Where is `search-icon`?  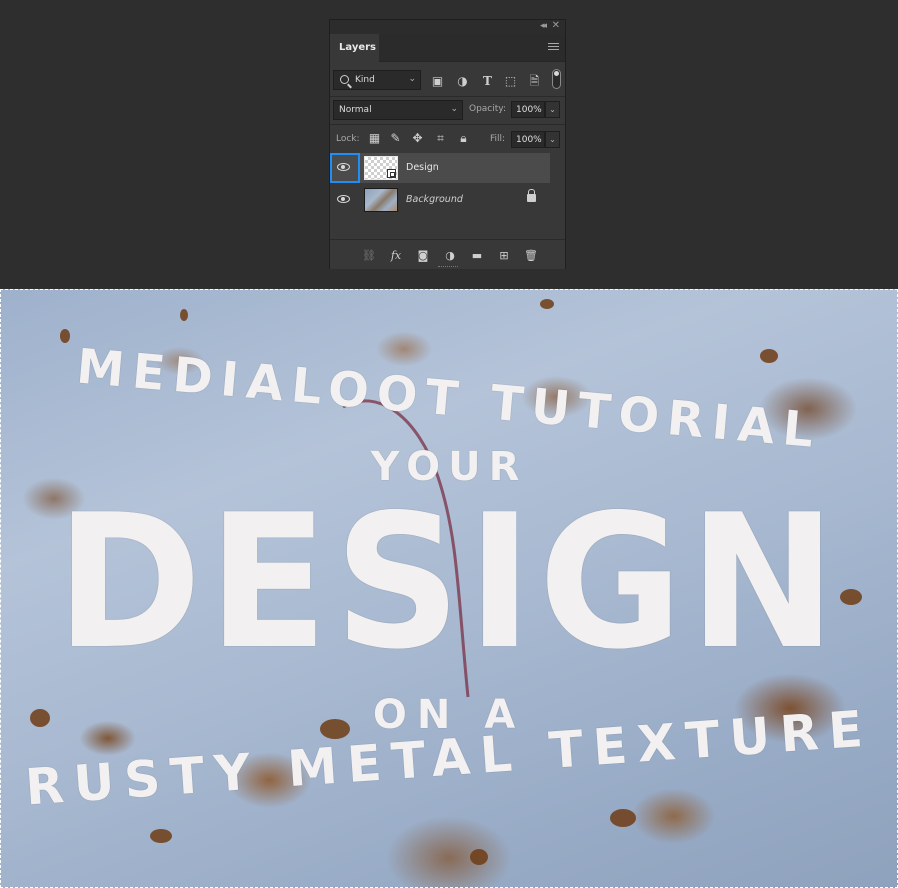
search-icon is located at coordinates (344, 79).